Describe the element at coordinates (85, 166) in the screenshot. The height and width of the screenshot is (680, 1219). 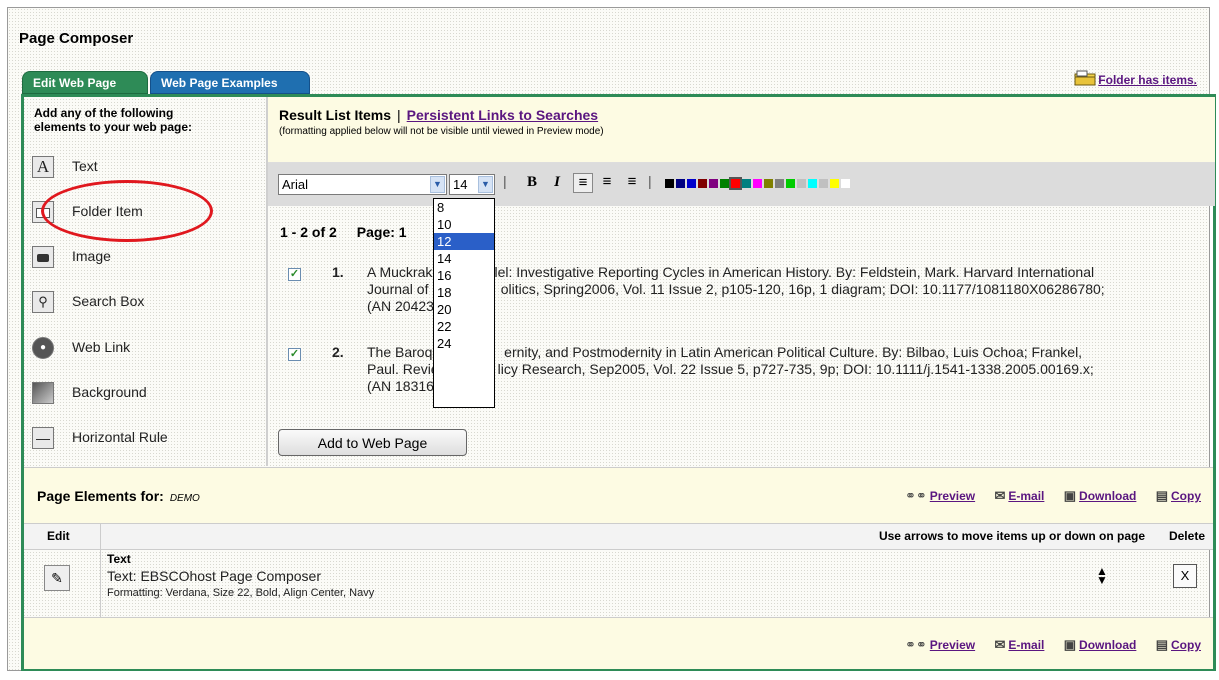
I see `element-text-label: Text` at that location.